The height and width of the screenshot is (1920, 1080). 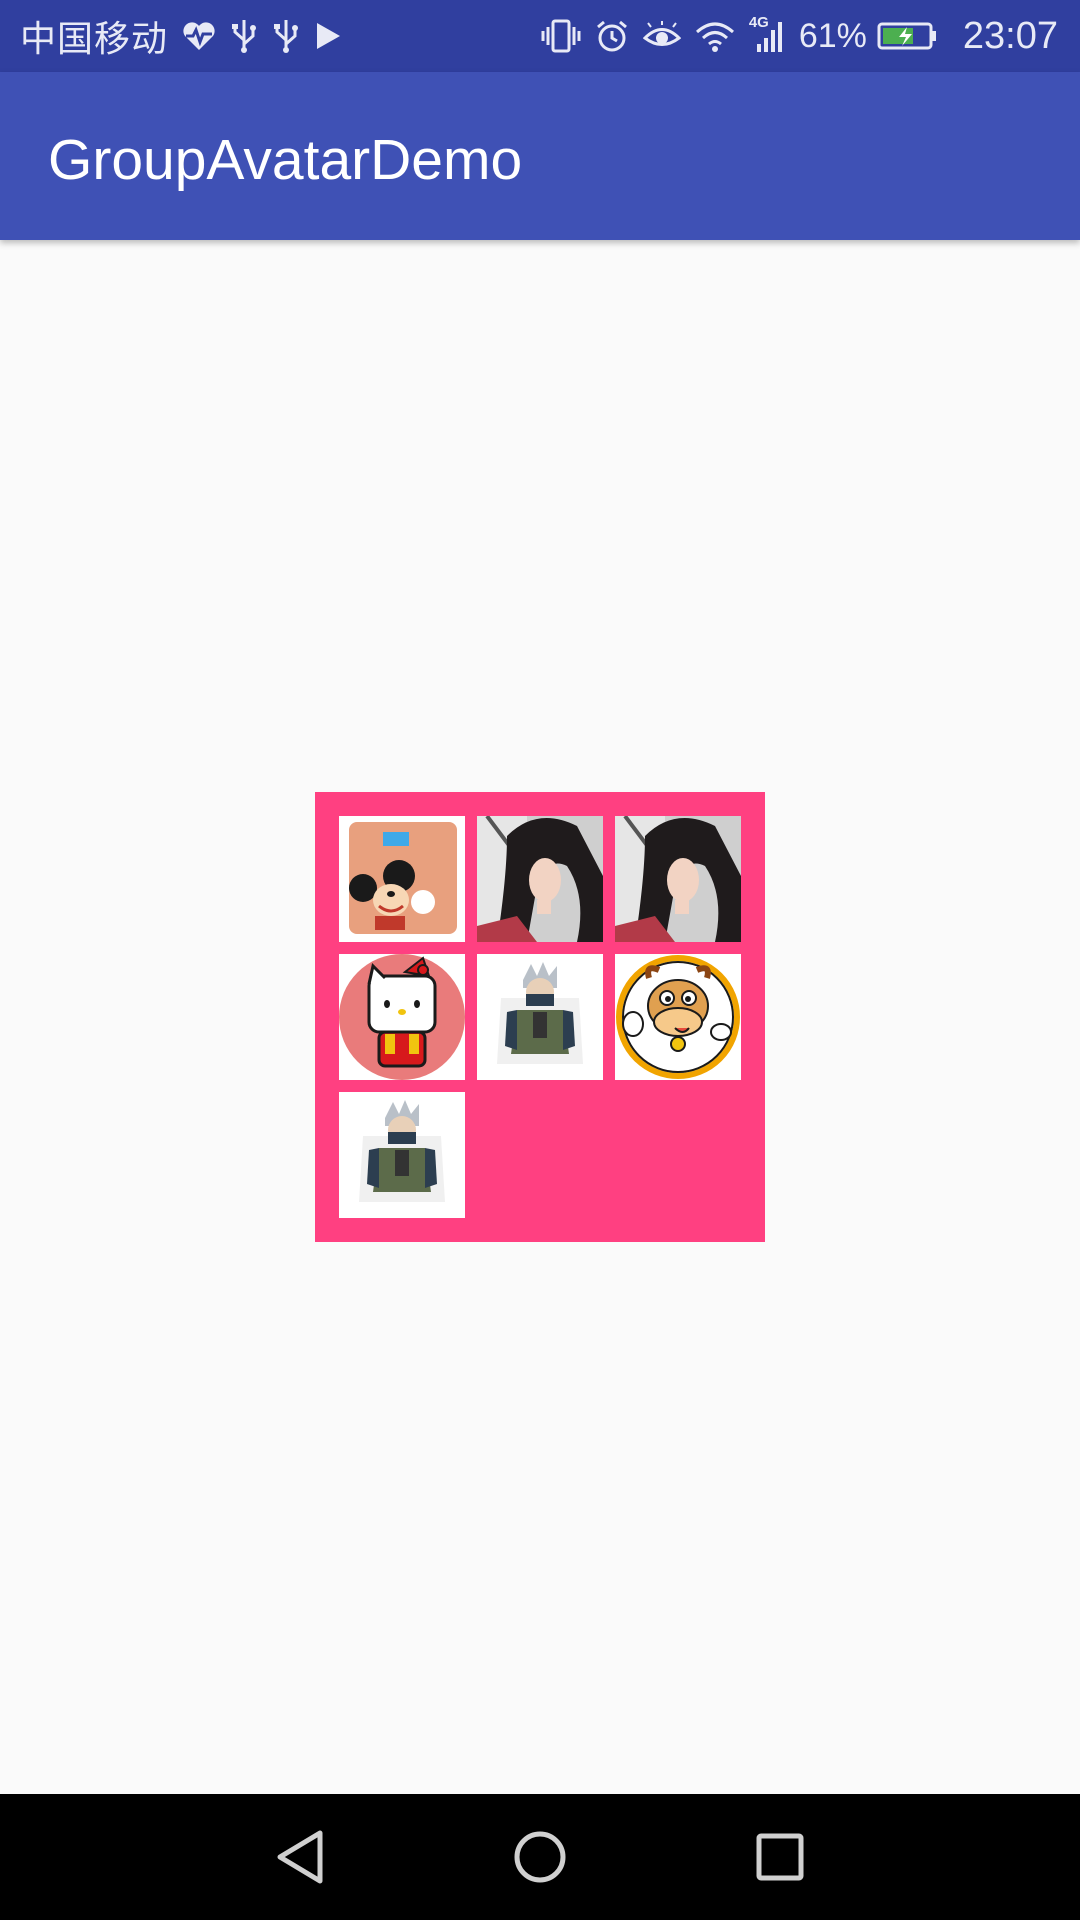 I want to click on recents-button, so click(x=780, y=1857).